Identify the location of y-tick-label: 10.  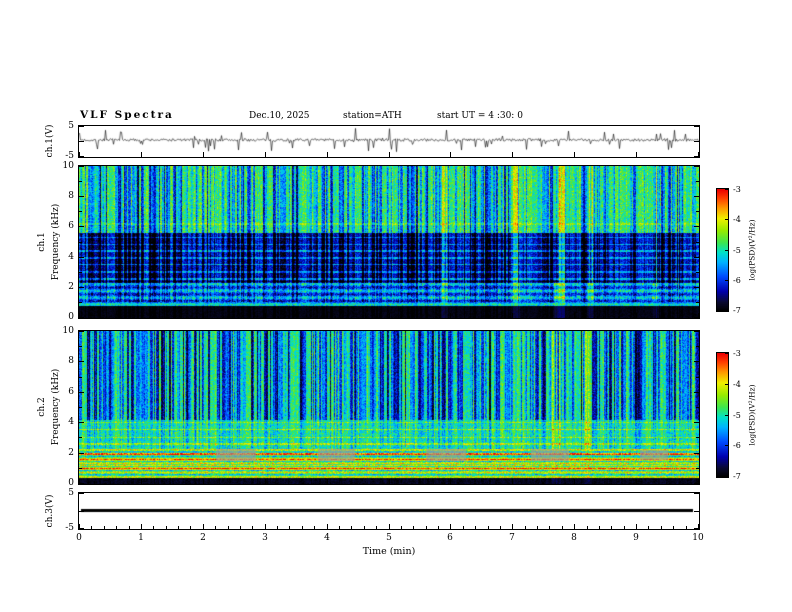
(68, 166).